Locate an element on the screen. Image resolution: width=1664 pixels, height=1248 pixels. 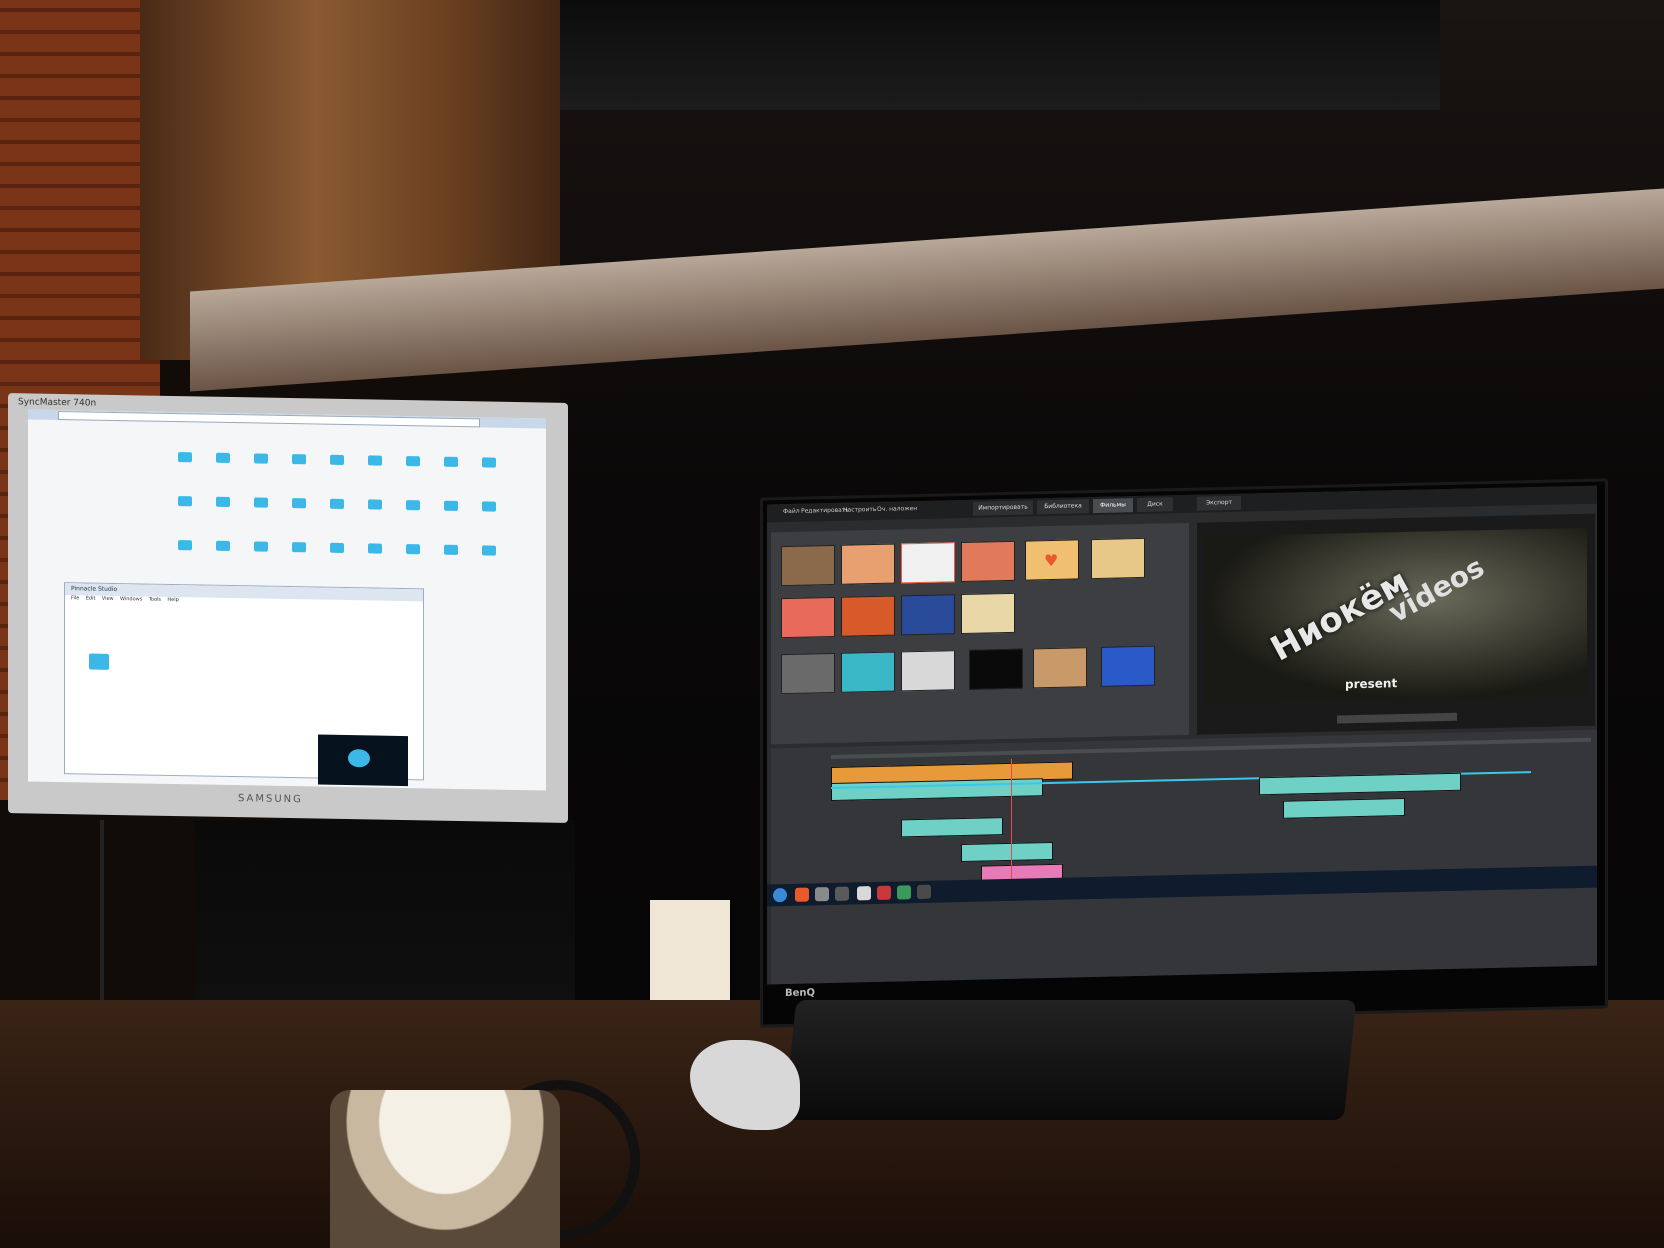
menu-help: Help is located at coordinates (172, 600).